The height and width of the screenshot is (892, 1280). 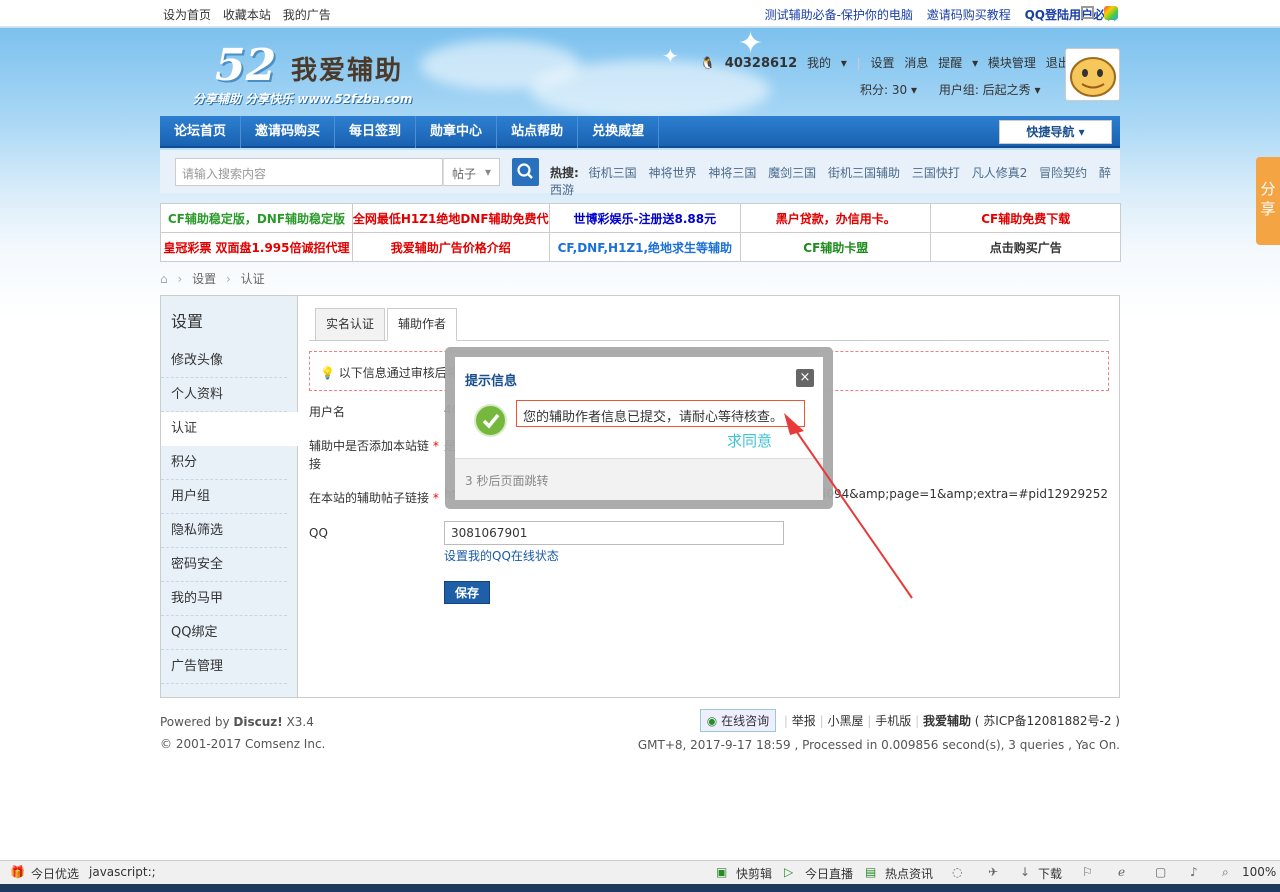 I want to click on sidebar-item-privacy: 隐私筛选, so click(x=224, y=531).